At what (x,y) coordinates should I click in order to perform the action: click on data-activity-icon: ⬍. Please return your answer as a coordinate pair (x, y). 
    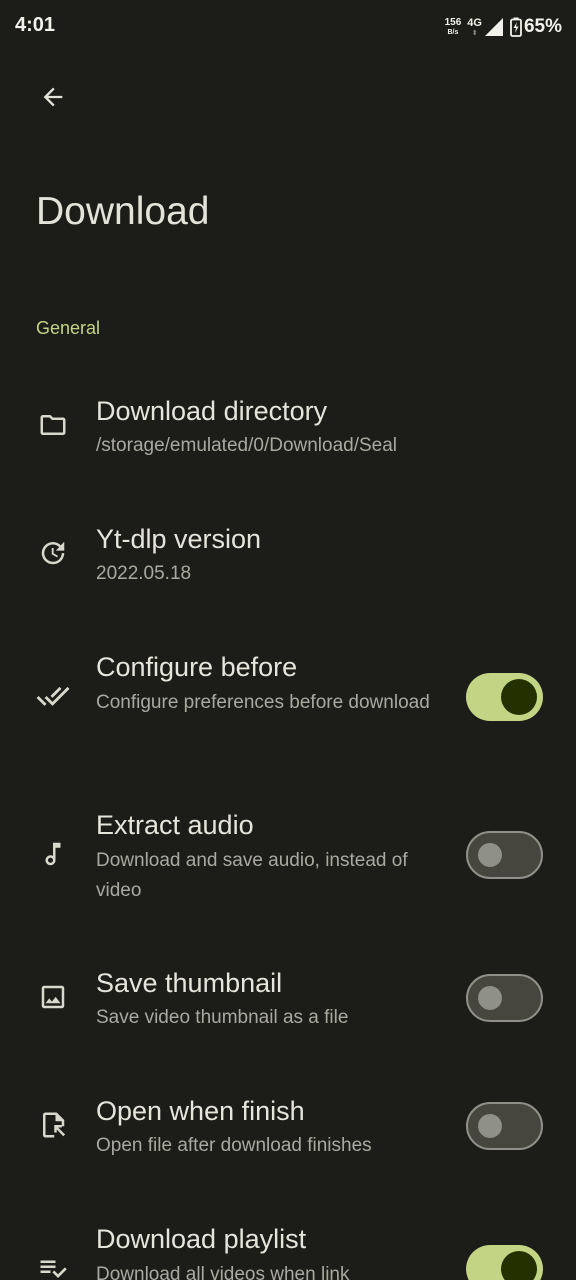
    Looking at the image, I should click on (474, 33).